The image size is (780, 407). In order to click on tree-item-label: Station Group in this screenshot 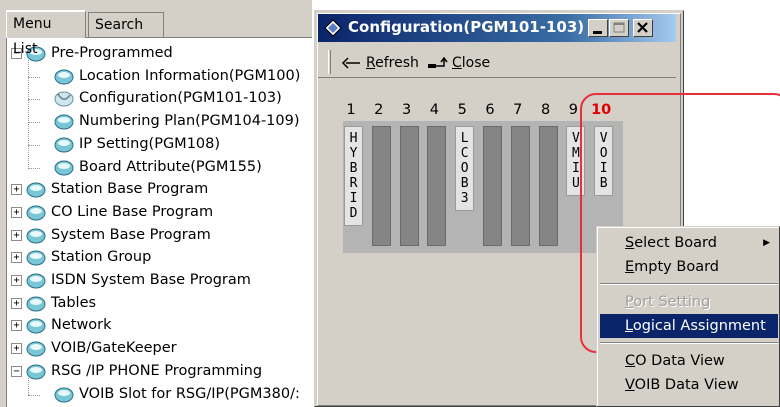, I will do `click(101, 257)`.